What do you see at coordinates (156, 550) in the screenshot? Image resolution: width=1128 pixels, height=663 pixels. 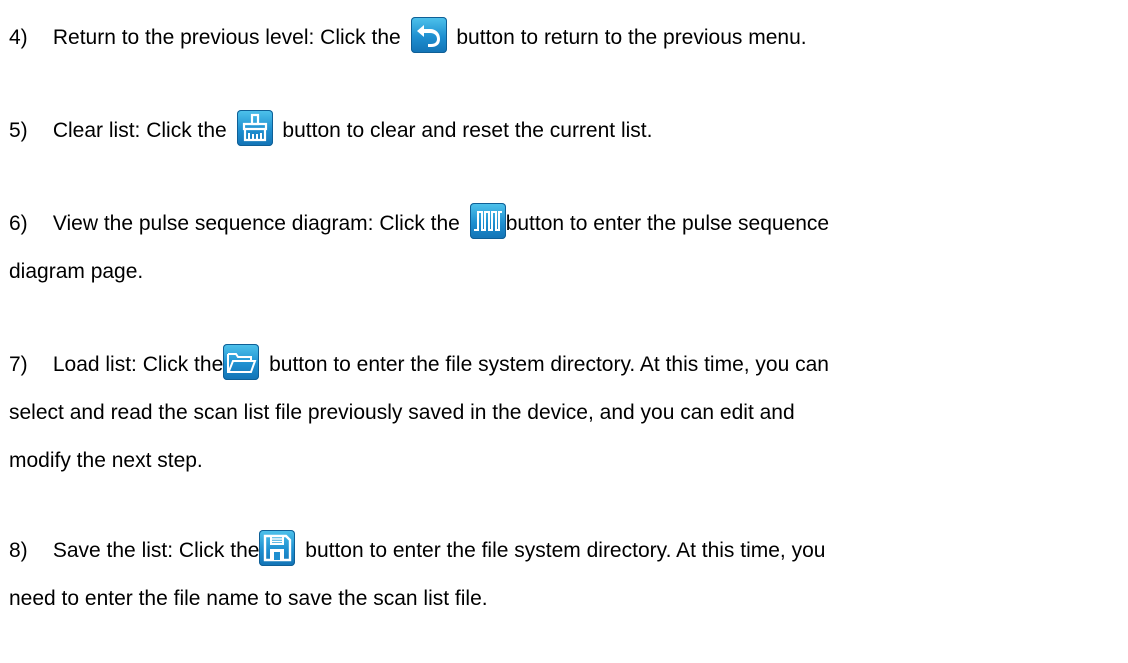 I see `item-text-before: Save the list: Click the` at bounding box center [156, 550].